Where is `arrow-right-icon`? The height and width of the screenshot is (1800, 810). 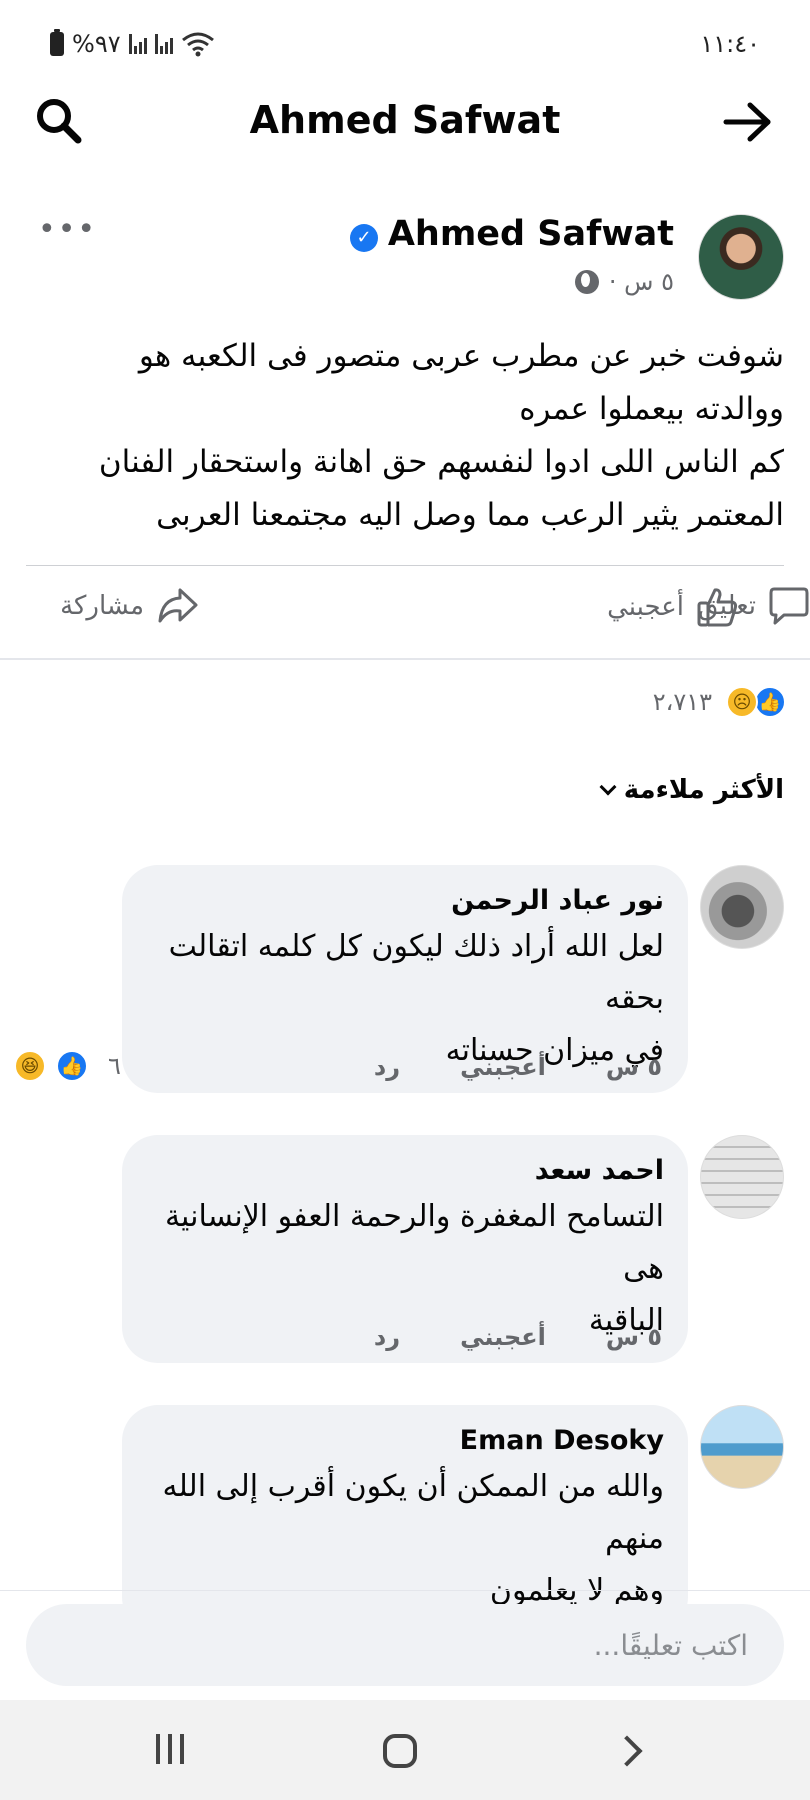
arrow-right-icon is located at coordinates (747, 122).